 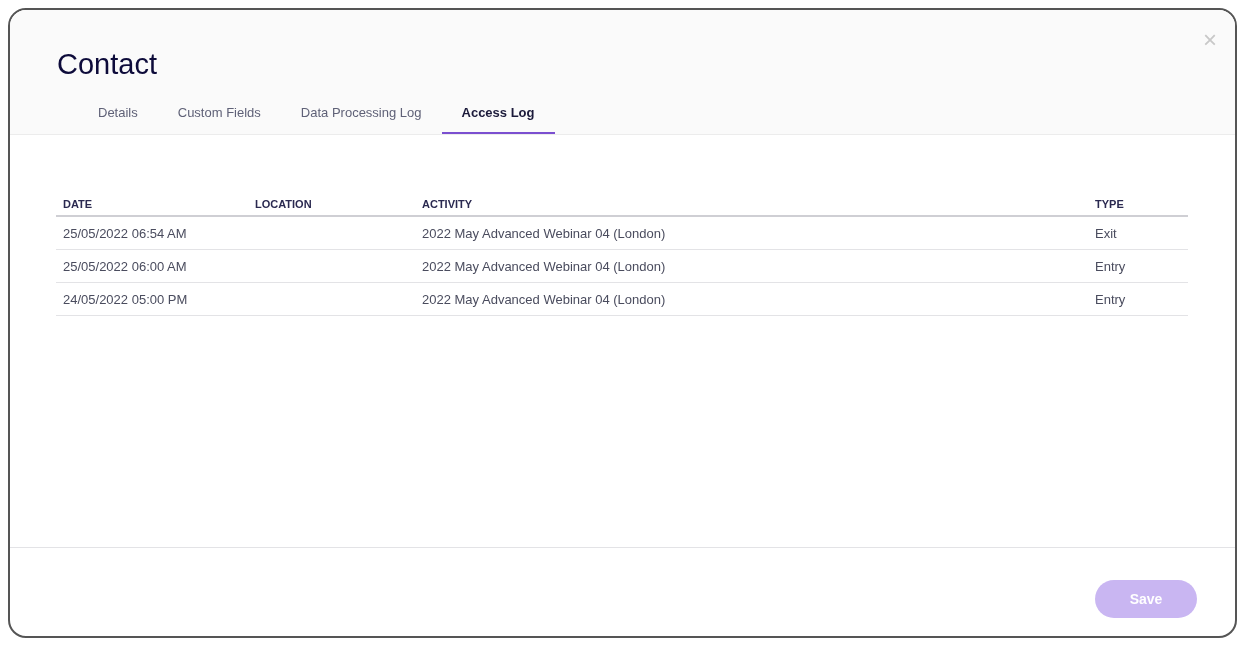 What do you see at coordinates (219, 117) in the screenshot?
I see `tab: Custom Fields` at bounding box center [219, 117].